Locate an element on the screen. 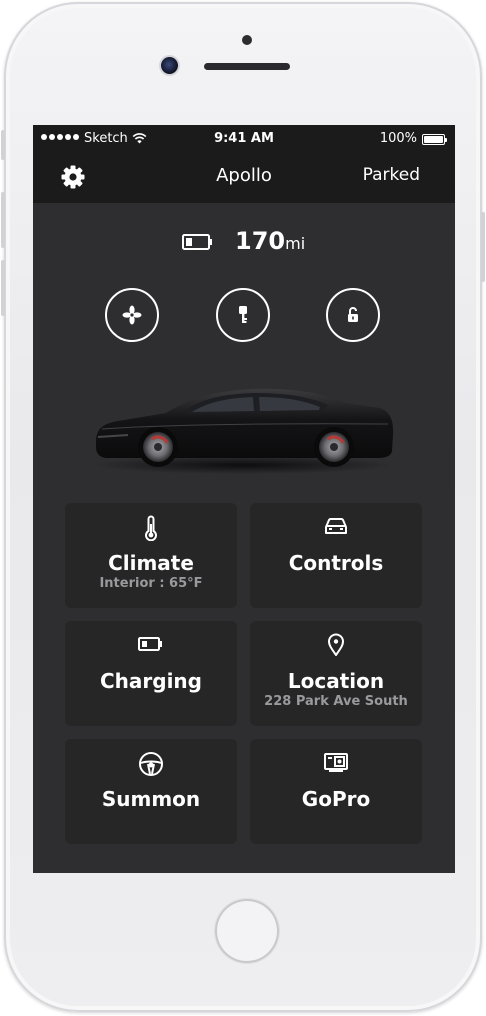 Image resolution: width=486 pixels, height=1016 pixels. key-button is located at coordinates (243, 315).